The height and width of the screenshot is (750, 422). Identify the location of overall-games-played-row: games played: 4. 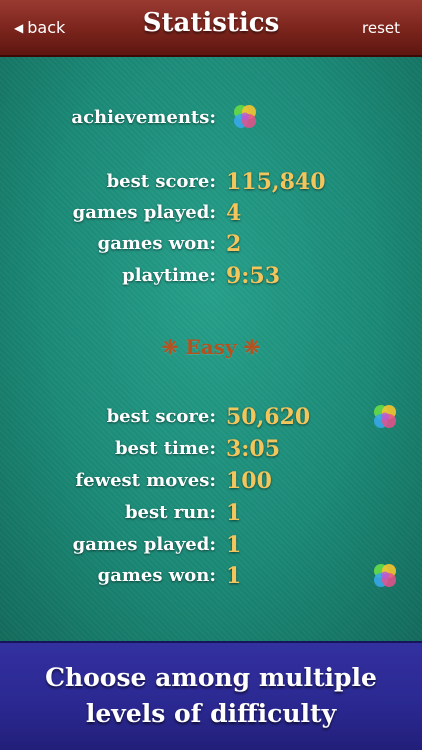
(211, 213).